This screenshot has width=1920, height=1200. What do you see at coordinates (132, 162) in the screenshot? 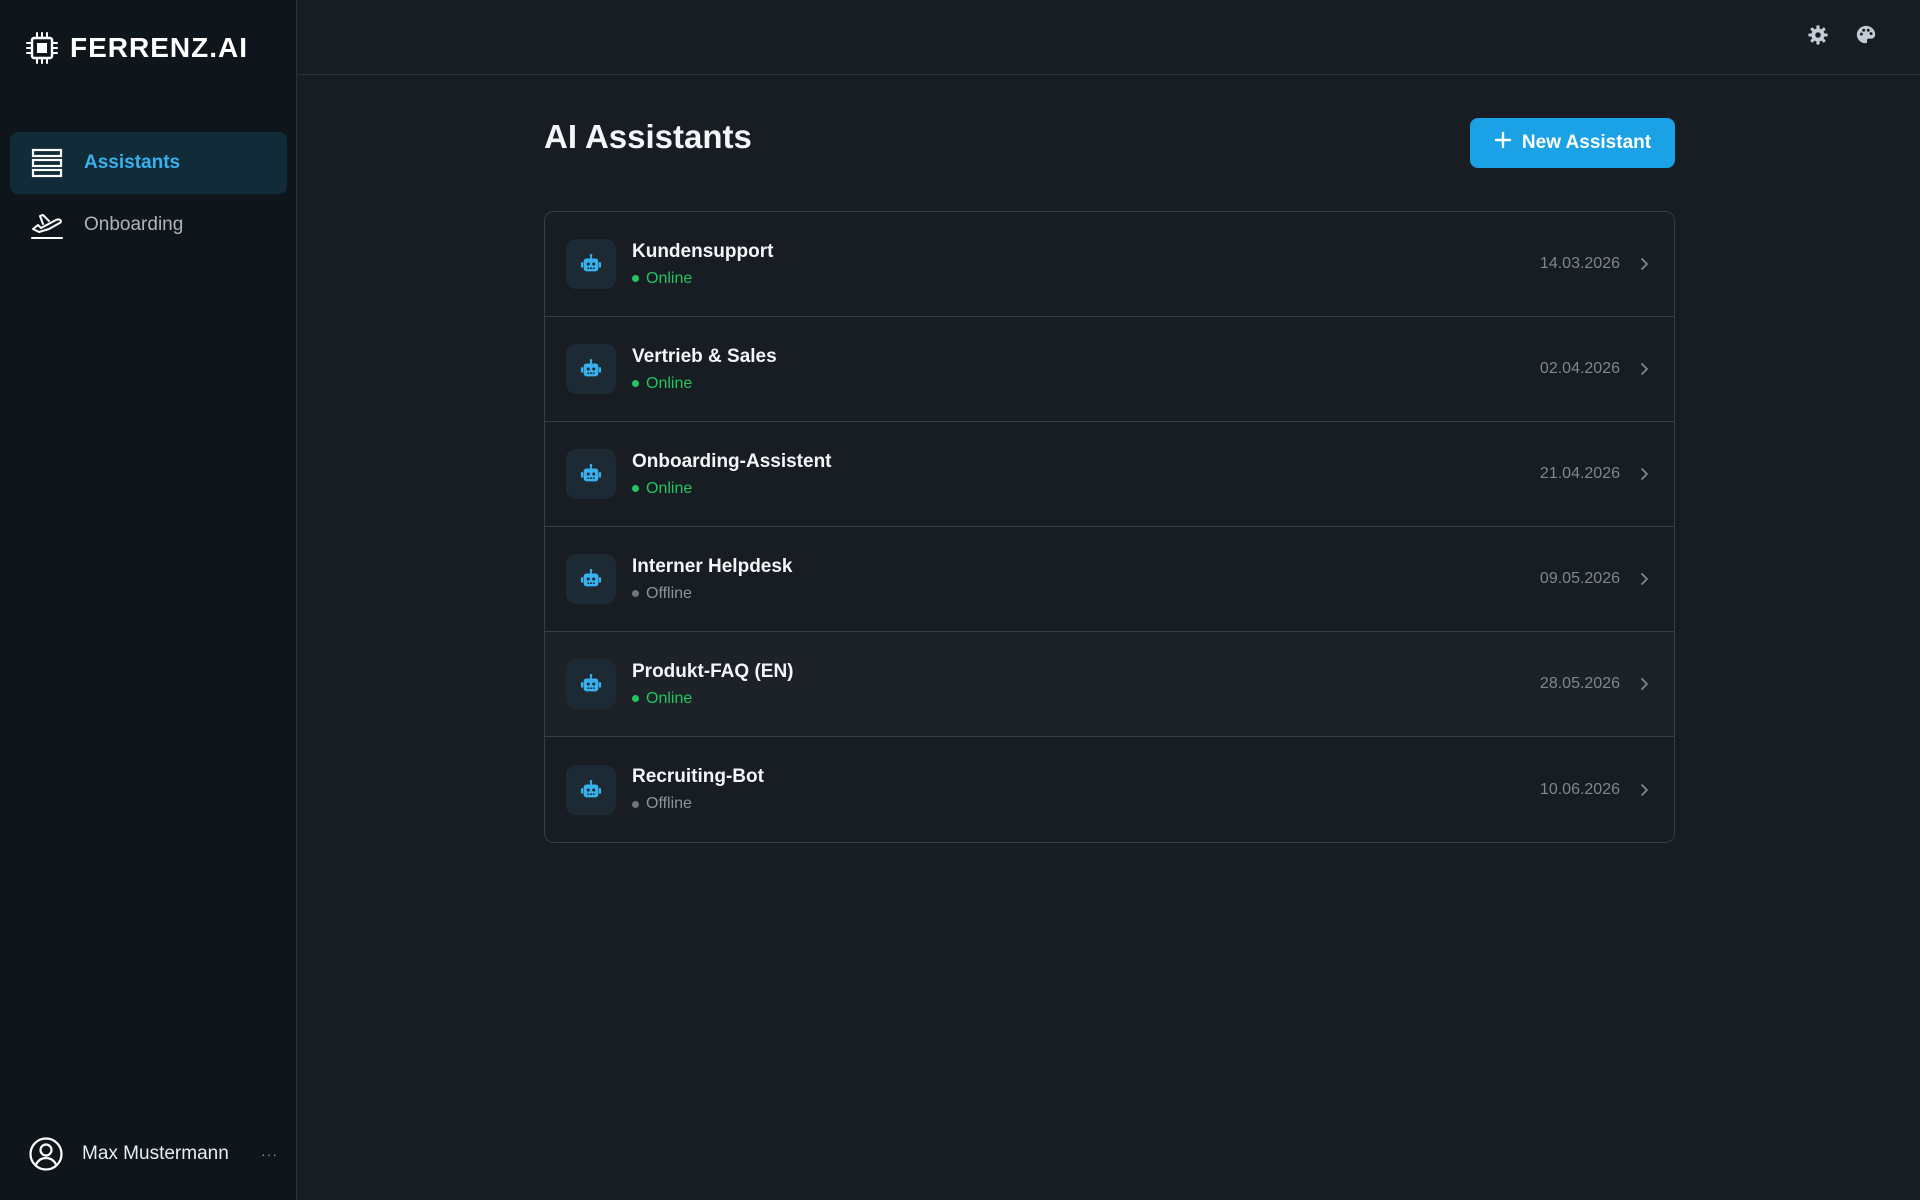
I see `sidebar-item-label: Assistants` at bounding box center [132, 162].